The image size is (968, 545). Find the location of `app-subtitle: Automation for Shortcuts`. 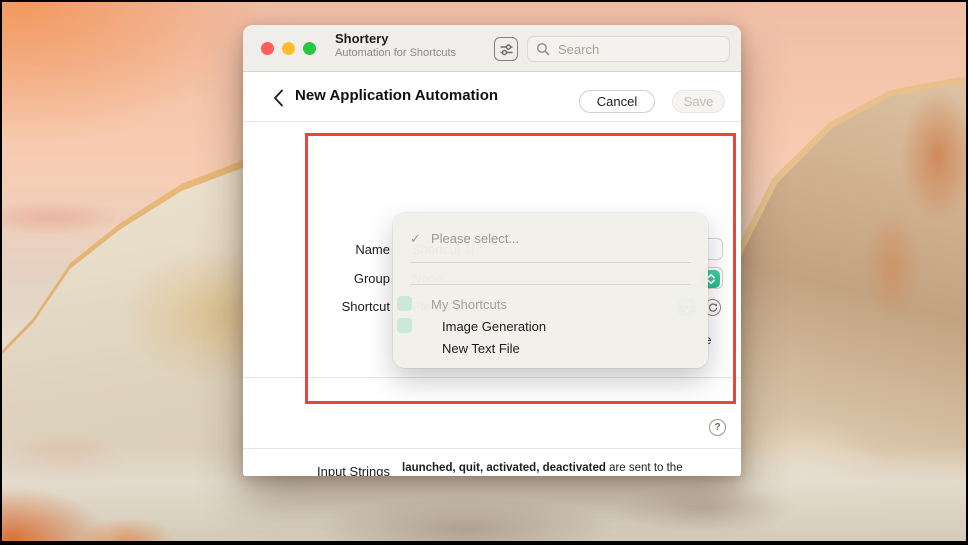

app-subtitle: Automation for Shortcuts is located at coordinates (396, 53).